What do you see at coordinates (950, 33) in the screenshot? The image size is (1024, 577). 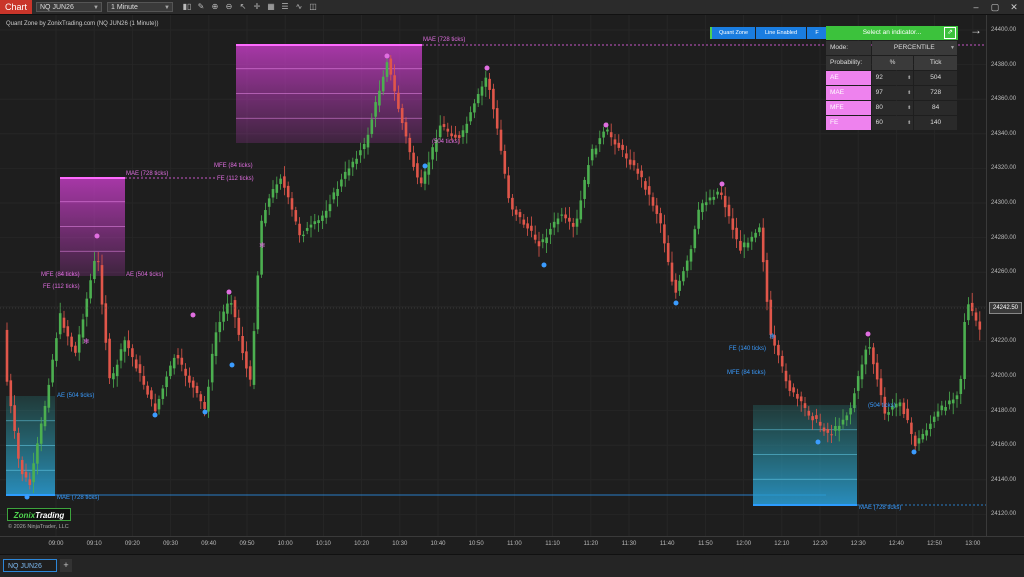 I see `external-link-icon: ⇗` at bounding box center [950, 33].